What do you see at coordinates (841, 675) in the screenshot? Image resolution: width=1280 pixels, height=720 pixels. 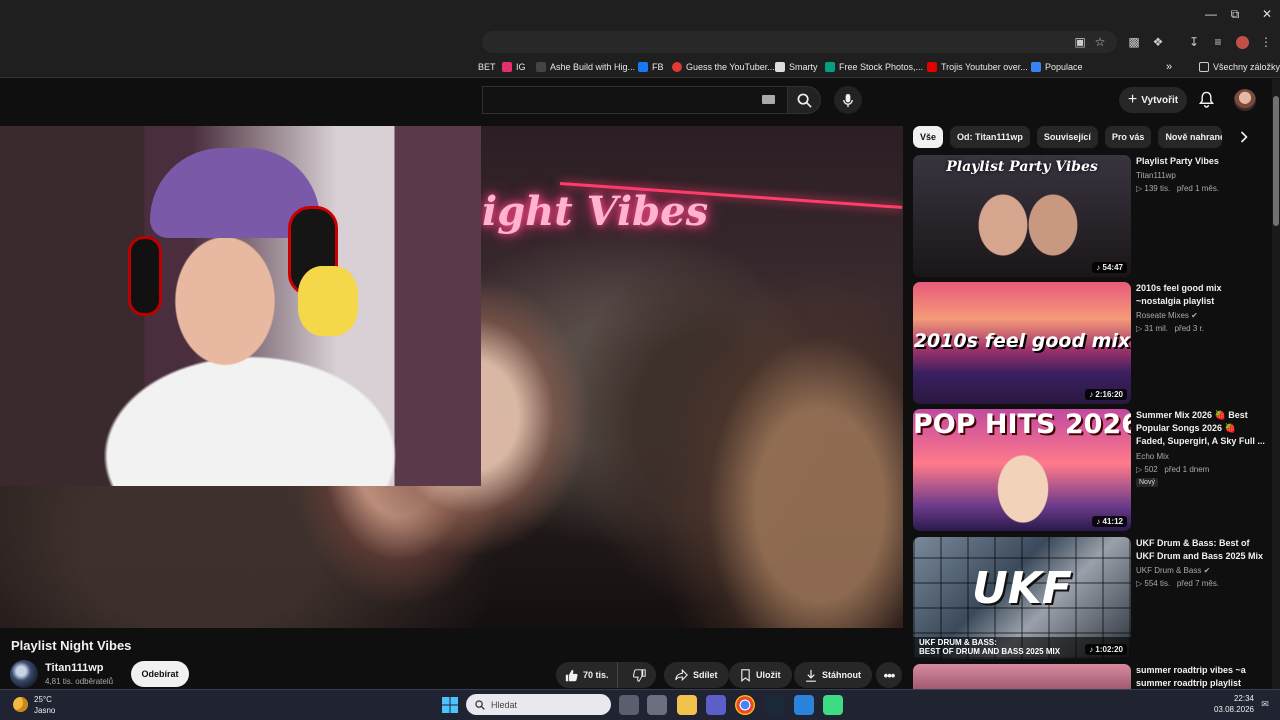 I see `download-label: Stáhnout` at bounding box center [841, 675].